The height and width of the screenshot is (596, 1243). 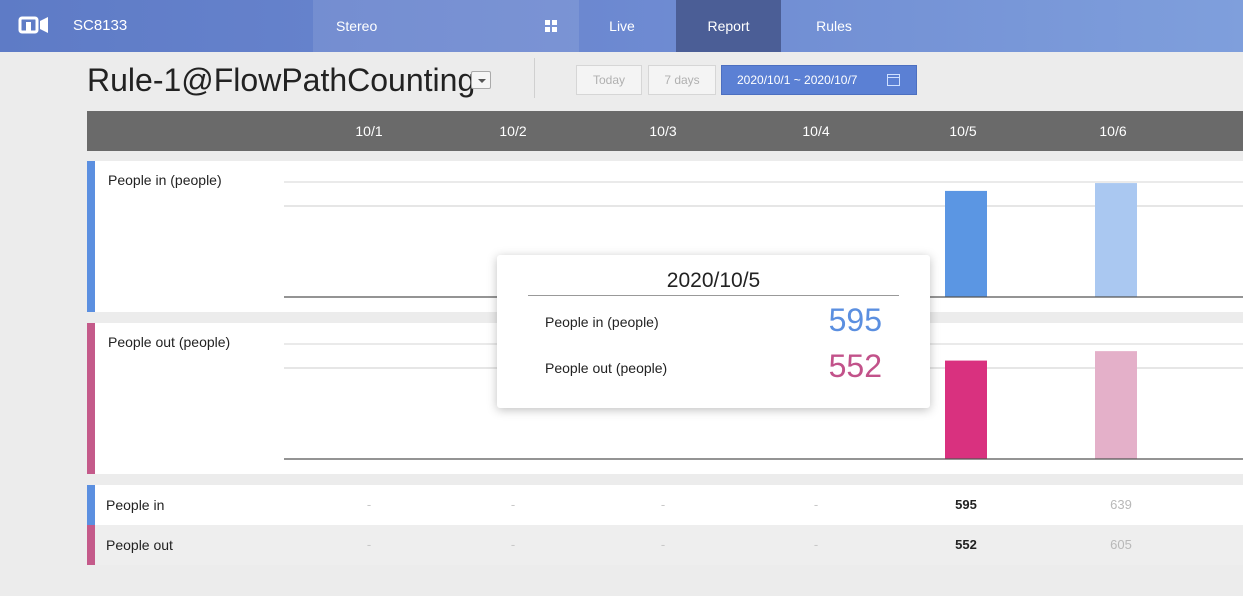 I want to click on people-in-table-row: People in - - - - 595 639, so click(x=665, y=505).